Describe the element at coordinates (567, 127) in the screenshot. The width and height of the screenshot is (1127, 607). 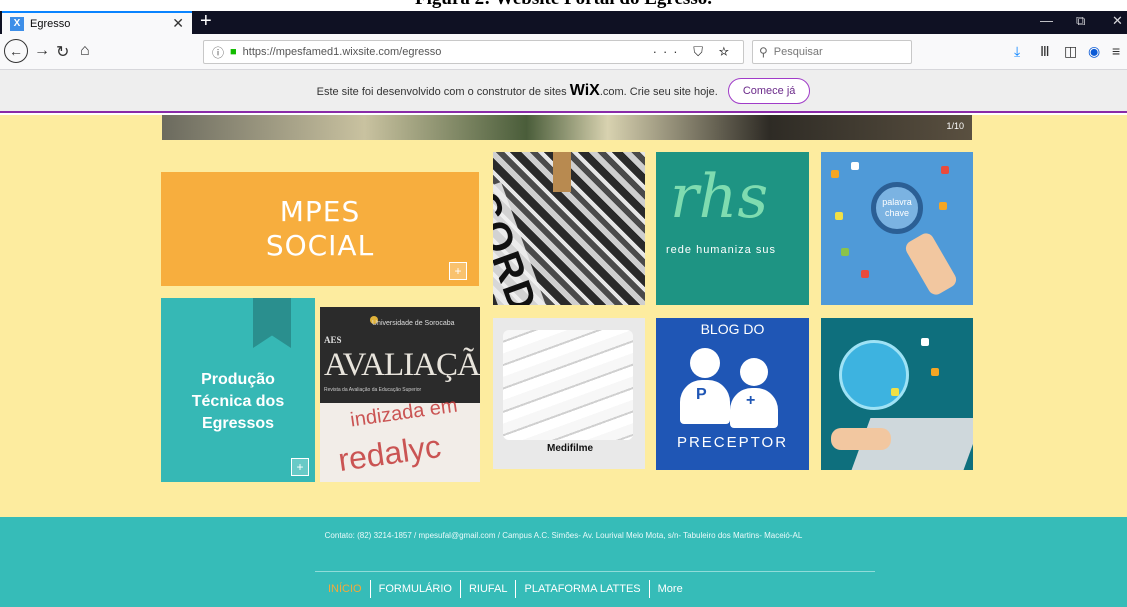
I see `image-slider: 1/10` at that location.